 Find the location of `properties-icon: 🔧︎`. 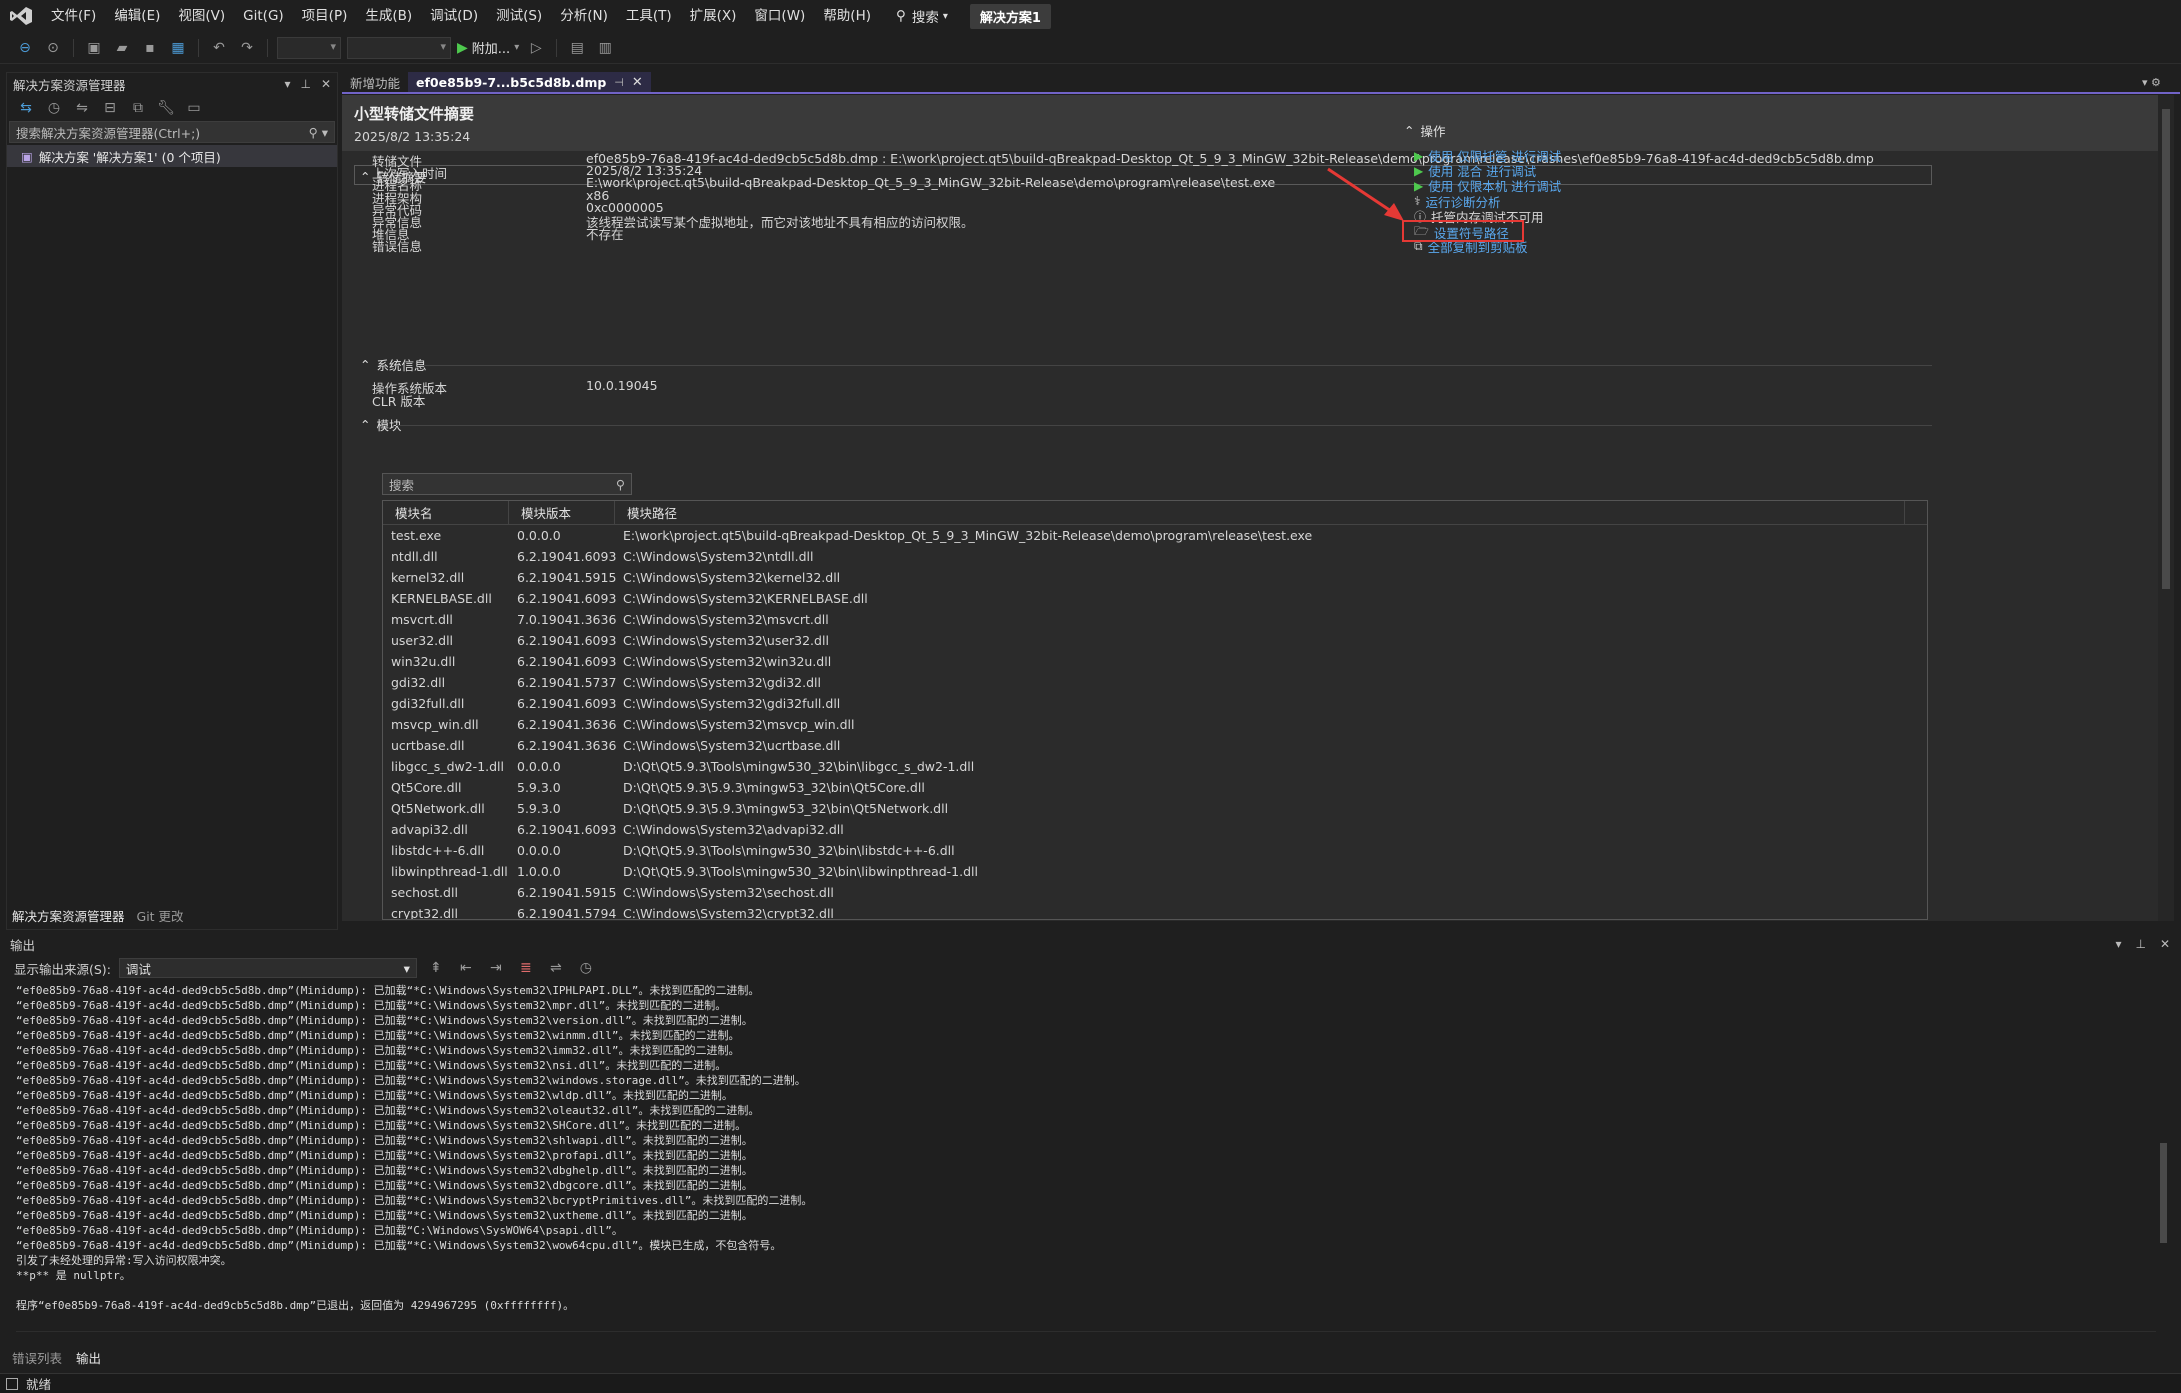

properties-icon: 🔧︎ is located at coordinates (166, 108).